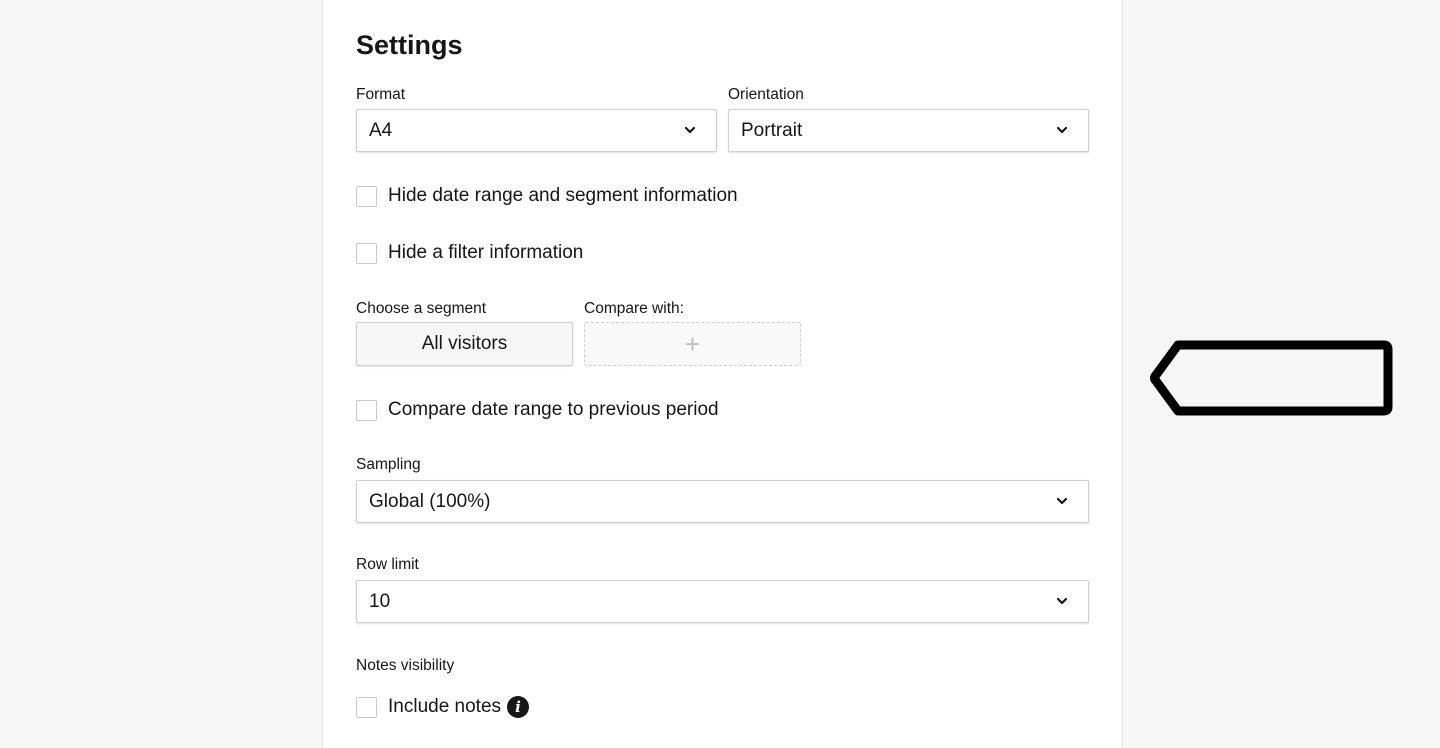  Describe the element at coordinates (430, 501) in the screenshot. I see `sampling-value: Global (100%)` at that location.